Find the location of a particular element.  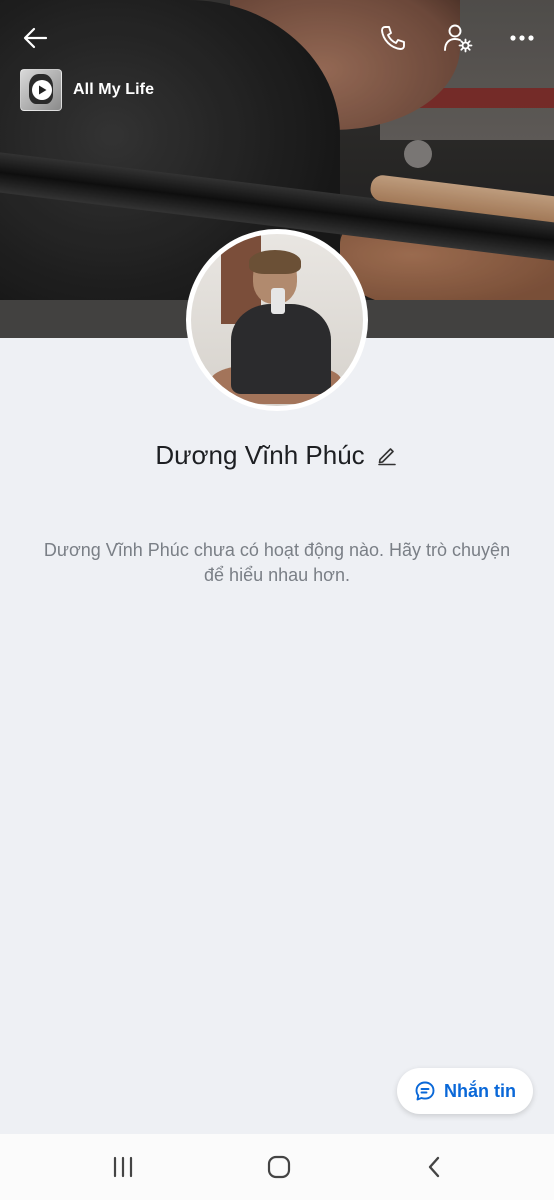

top-bar is located at coordinates (277, 38).